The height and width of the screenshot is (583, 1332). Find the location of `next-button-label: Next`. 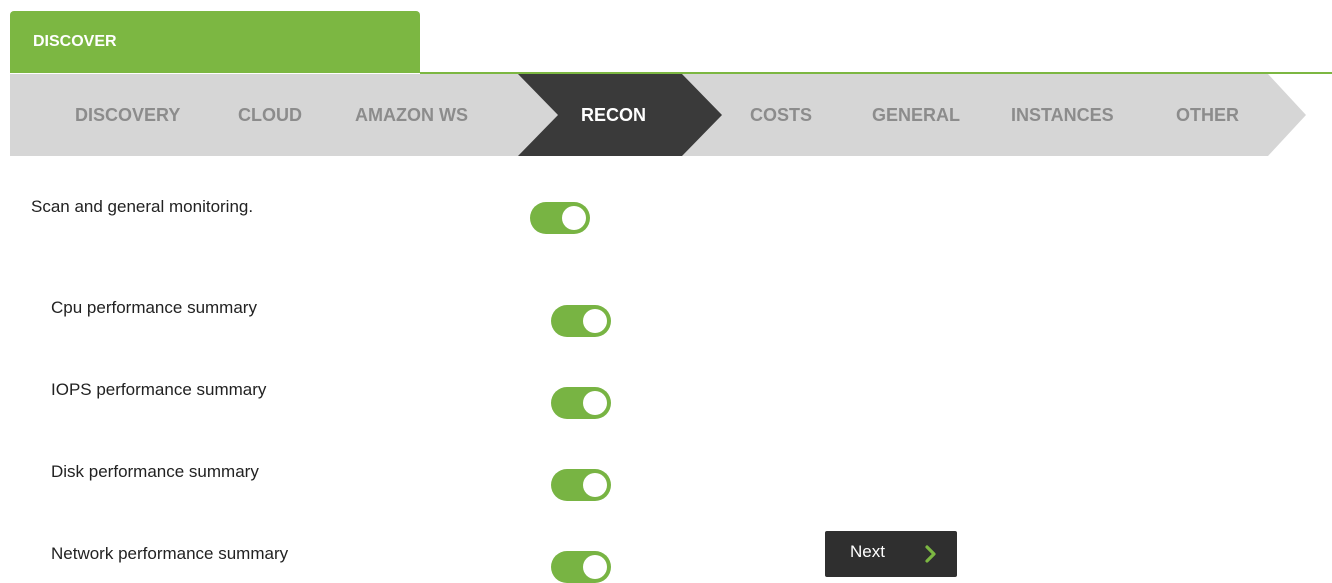

next-button-label: Next is located at coordinates (867, 551).